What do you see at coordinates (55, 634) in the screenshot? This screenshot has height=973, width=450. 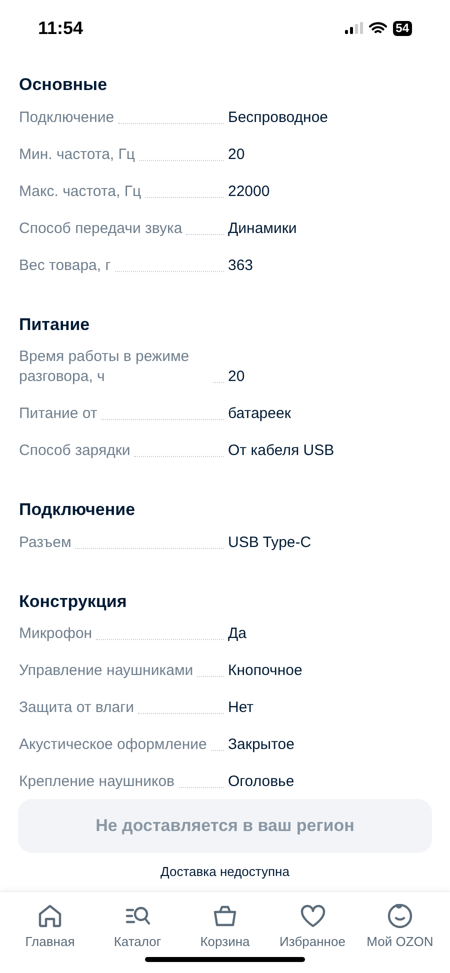 I see `spec-label: Микрофон` at bounding box center [55, 634].